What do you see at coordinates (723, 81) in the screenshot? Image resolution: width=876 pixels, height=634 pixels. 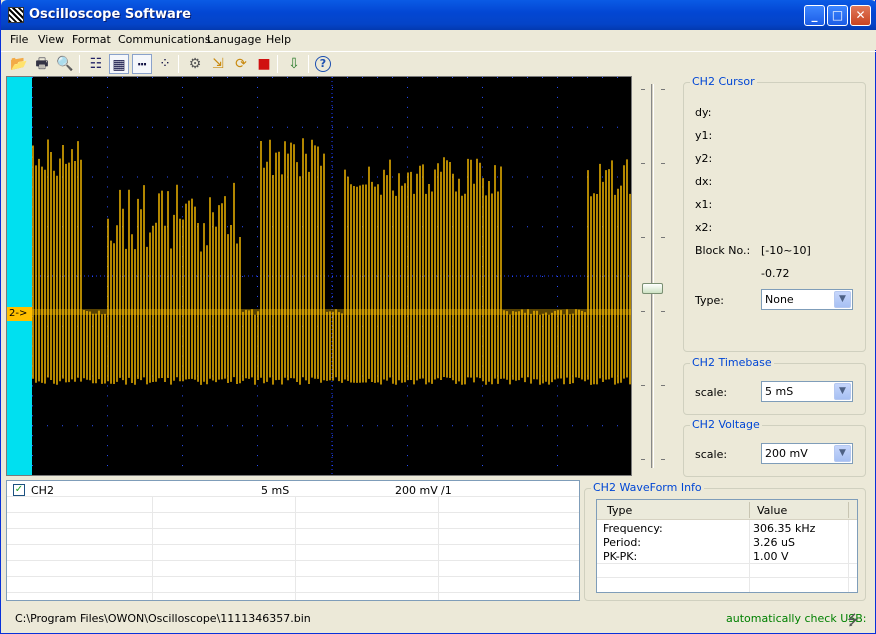 I see `cursor-group-title: CH2 Cursor` at bounding box center [723, 81].